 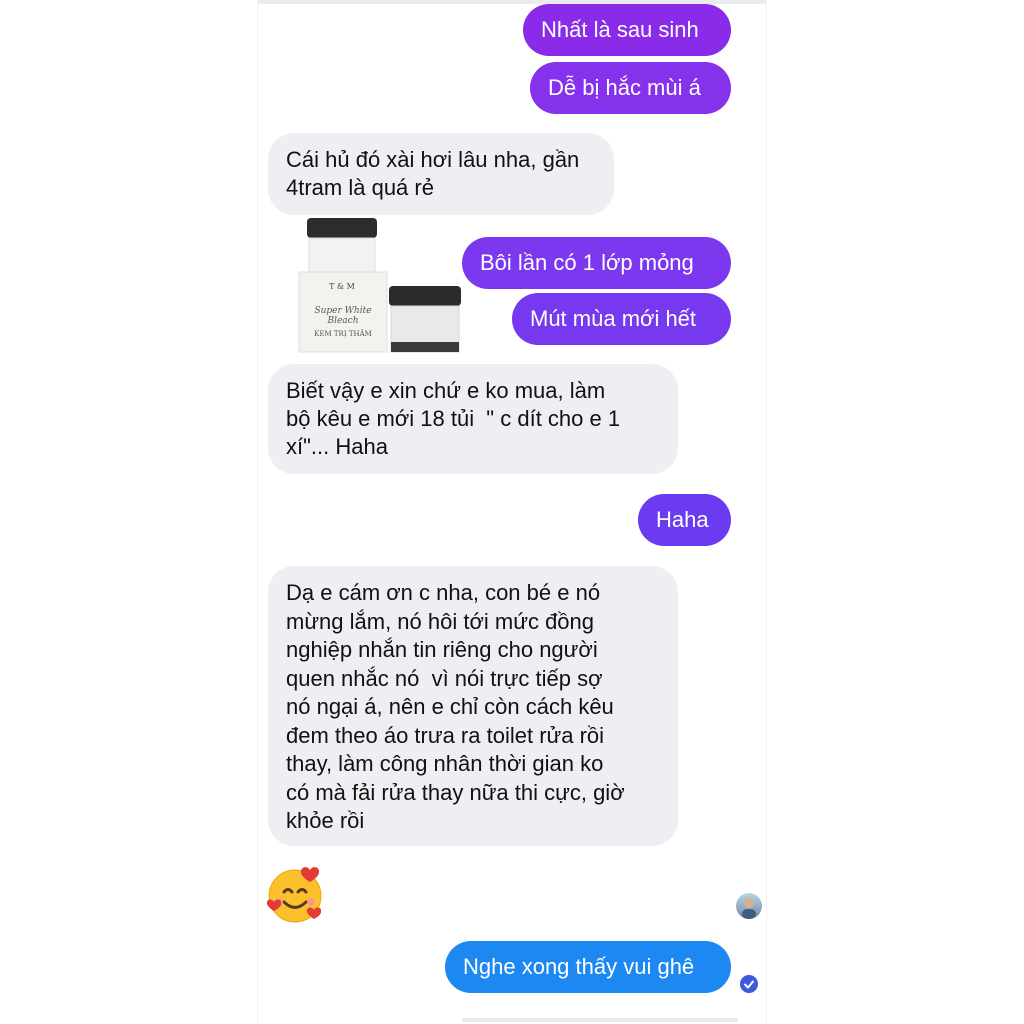 What do you see at coordinates (621, 319) in the screenshot?
I see `message-outgoing: Mút mùa mới hết` at bounding box center [621, 319].